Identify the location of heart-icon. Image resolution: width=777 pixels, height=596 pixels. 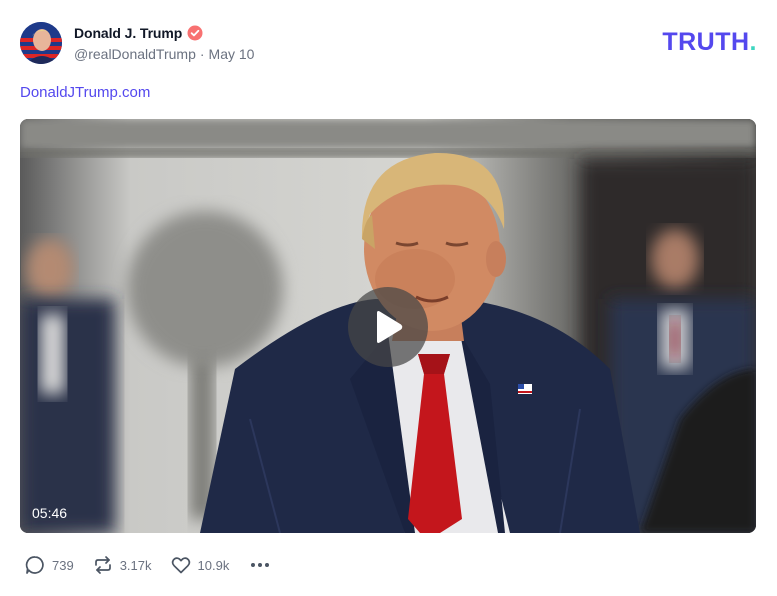
(180, 565).